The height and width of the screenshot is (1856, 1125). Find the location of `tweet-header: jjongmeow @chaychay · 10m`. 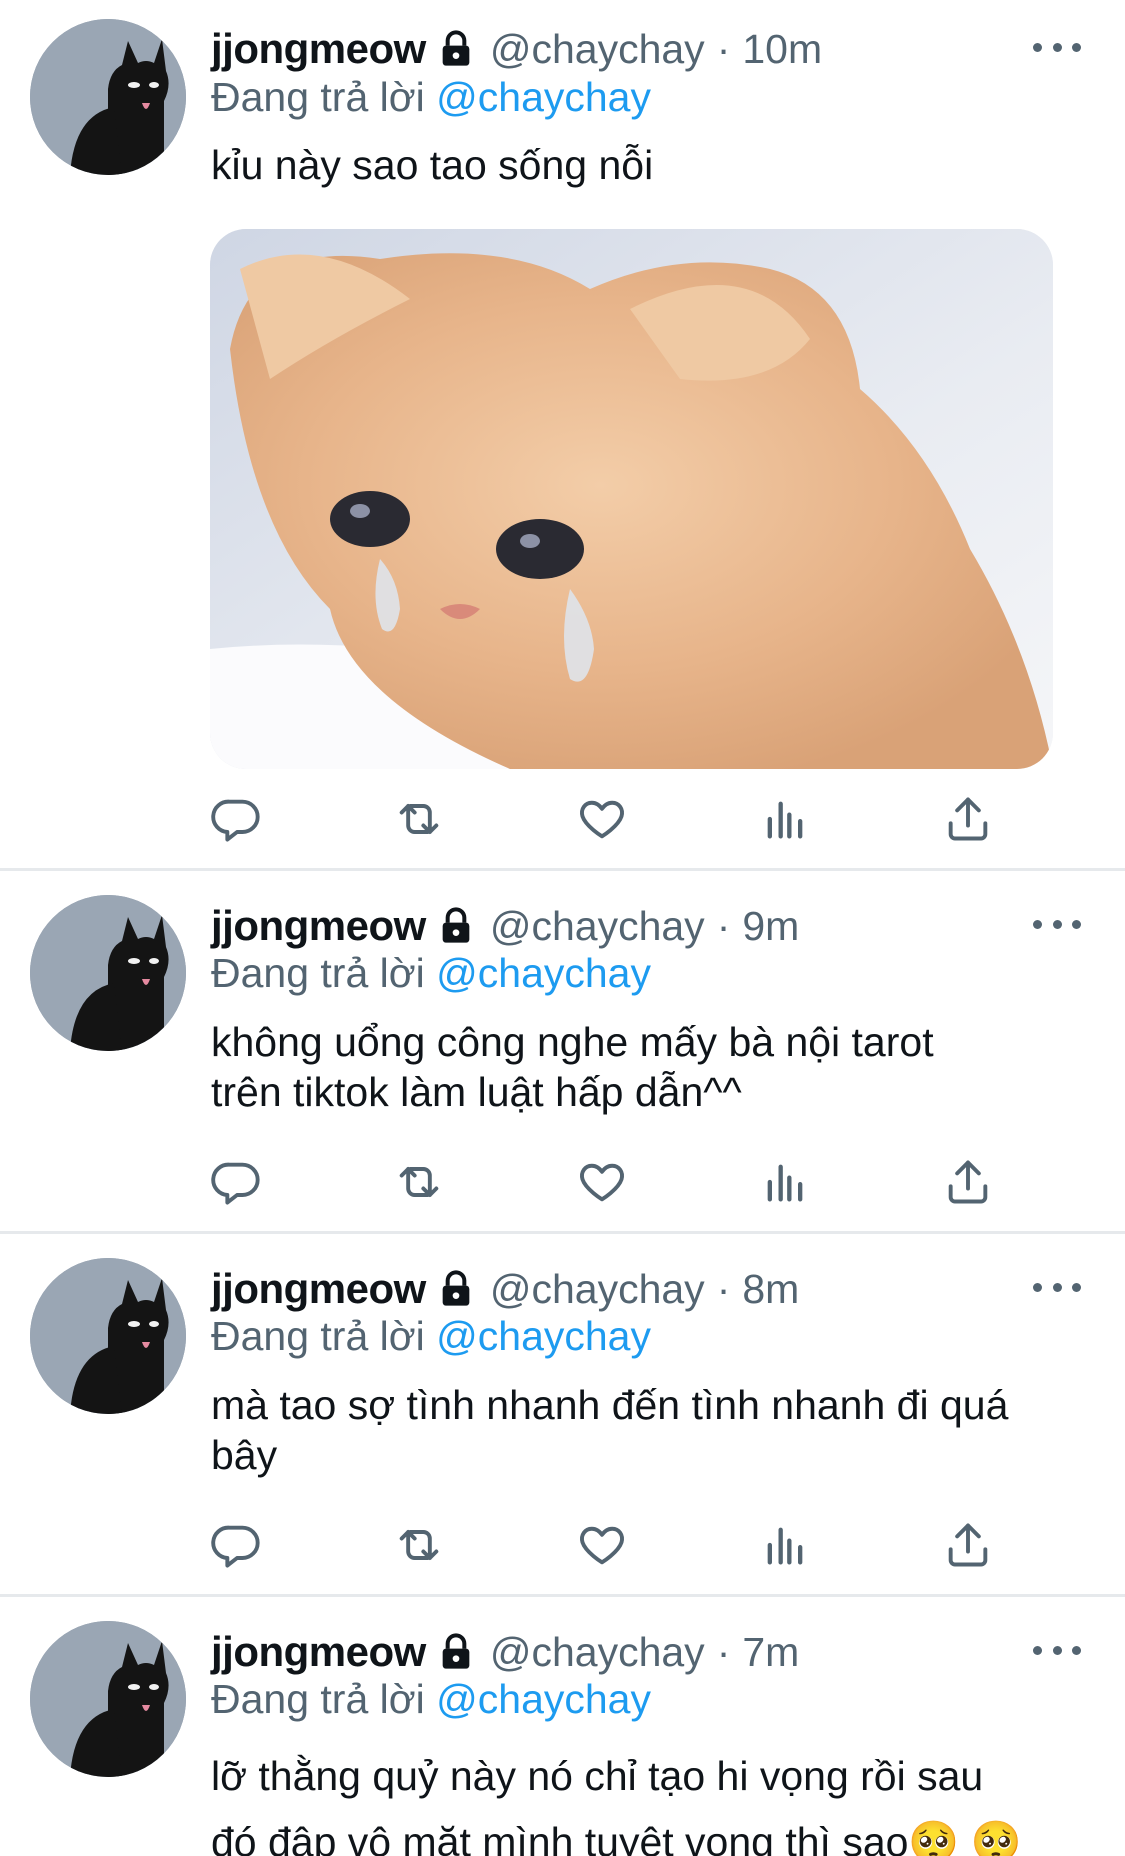

tweet-header: jjongmeow @chaychay · 10m is located at coordinates (516, 49).